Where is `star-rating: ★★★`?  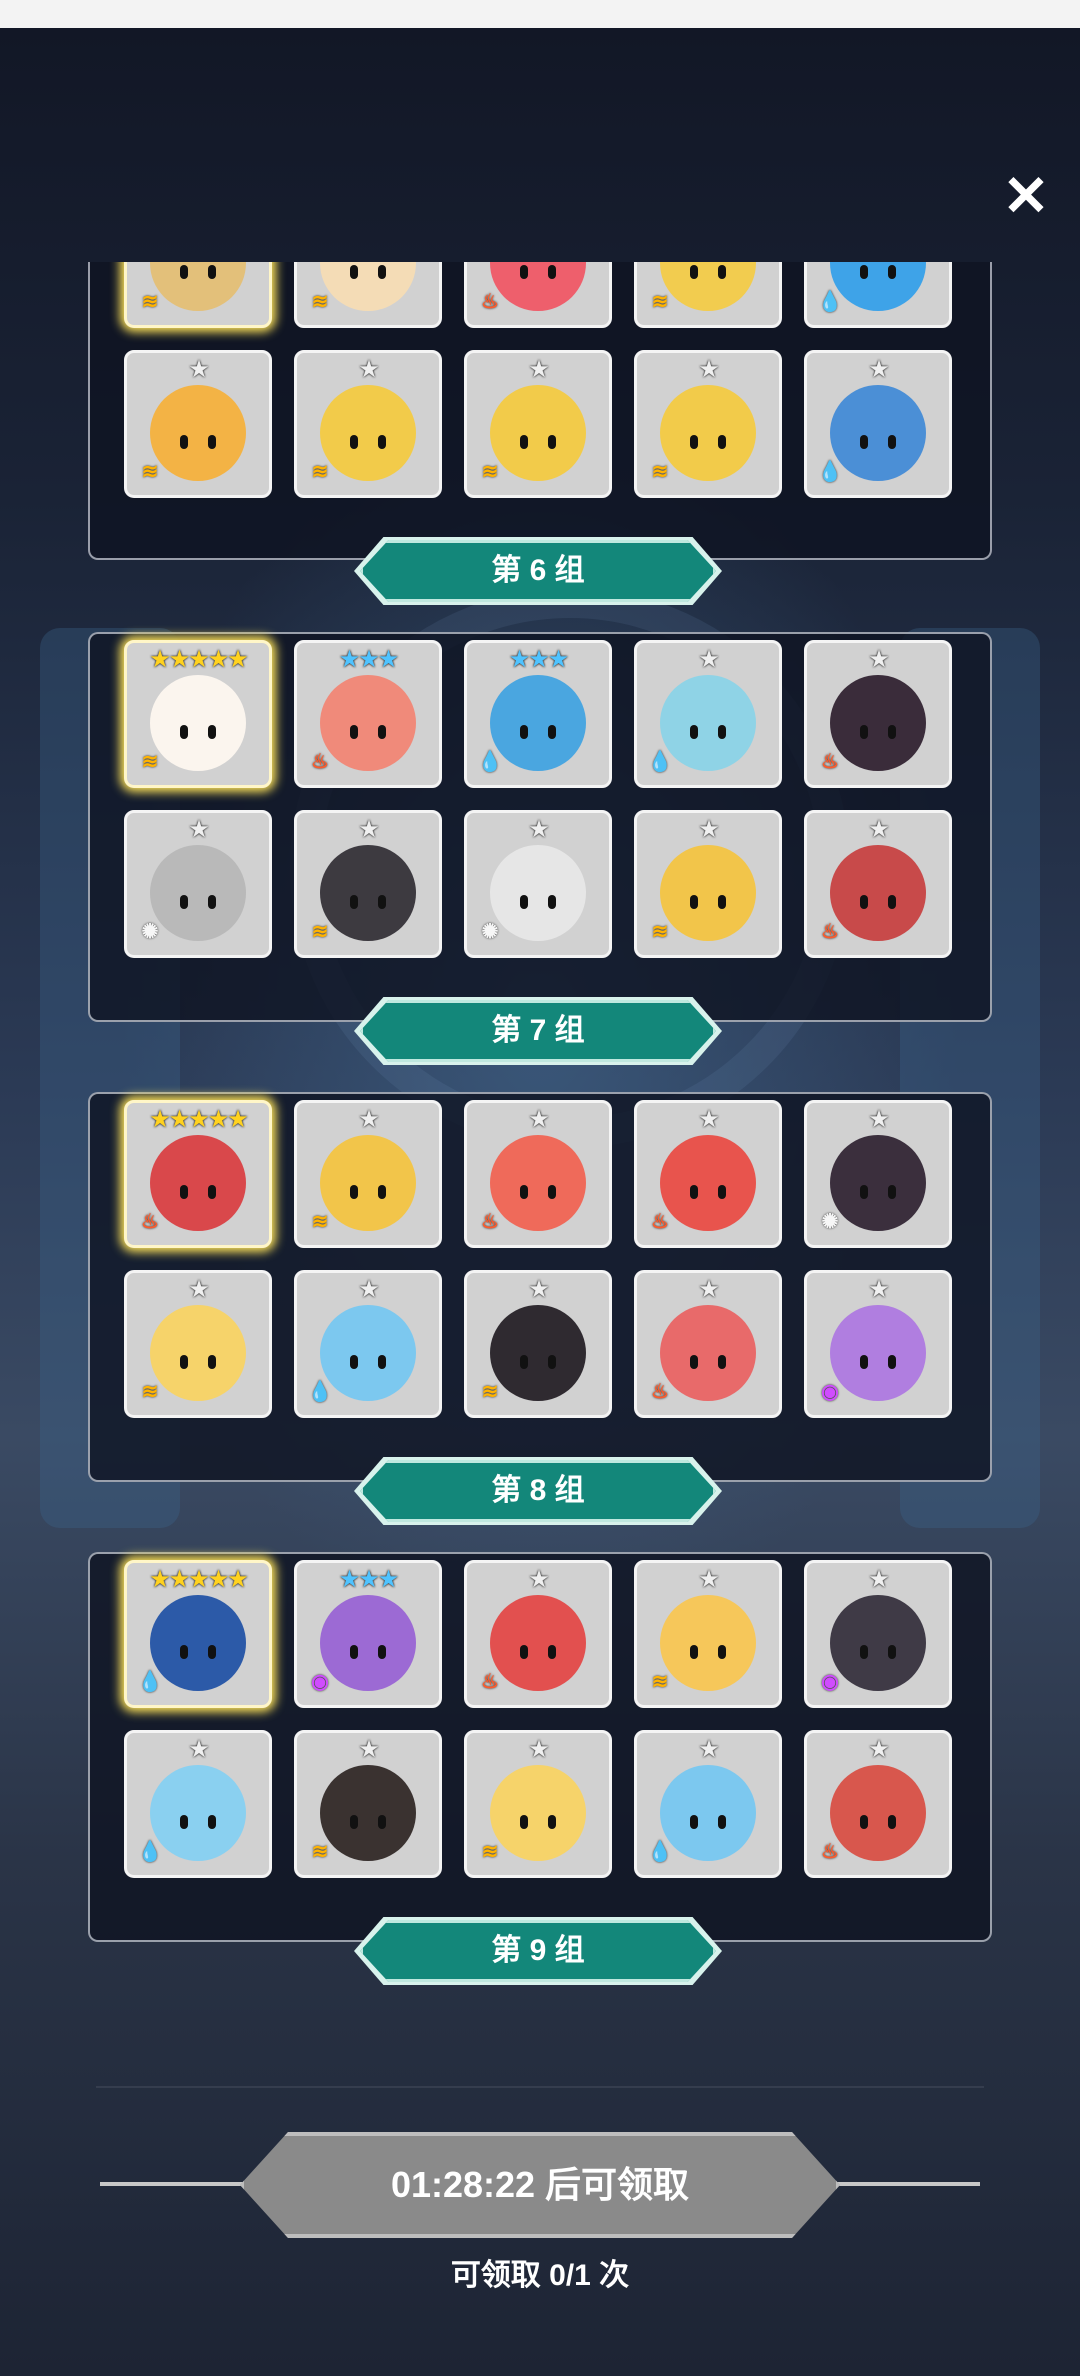 star-rating: ★★★ is located at coordinates (369, 659).